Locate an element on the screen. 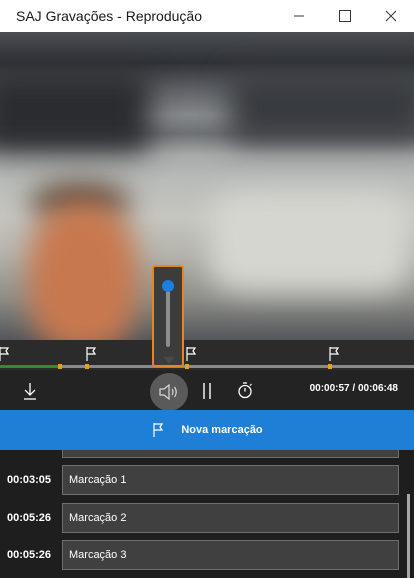  volume-popup-pointer is located at coordinates (169, 360).